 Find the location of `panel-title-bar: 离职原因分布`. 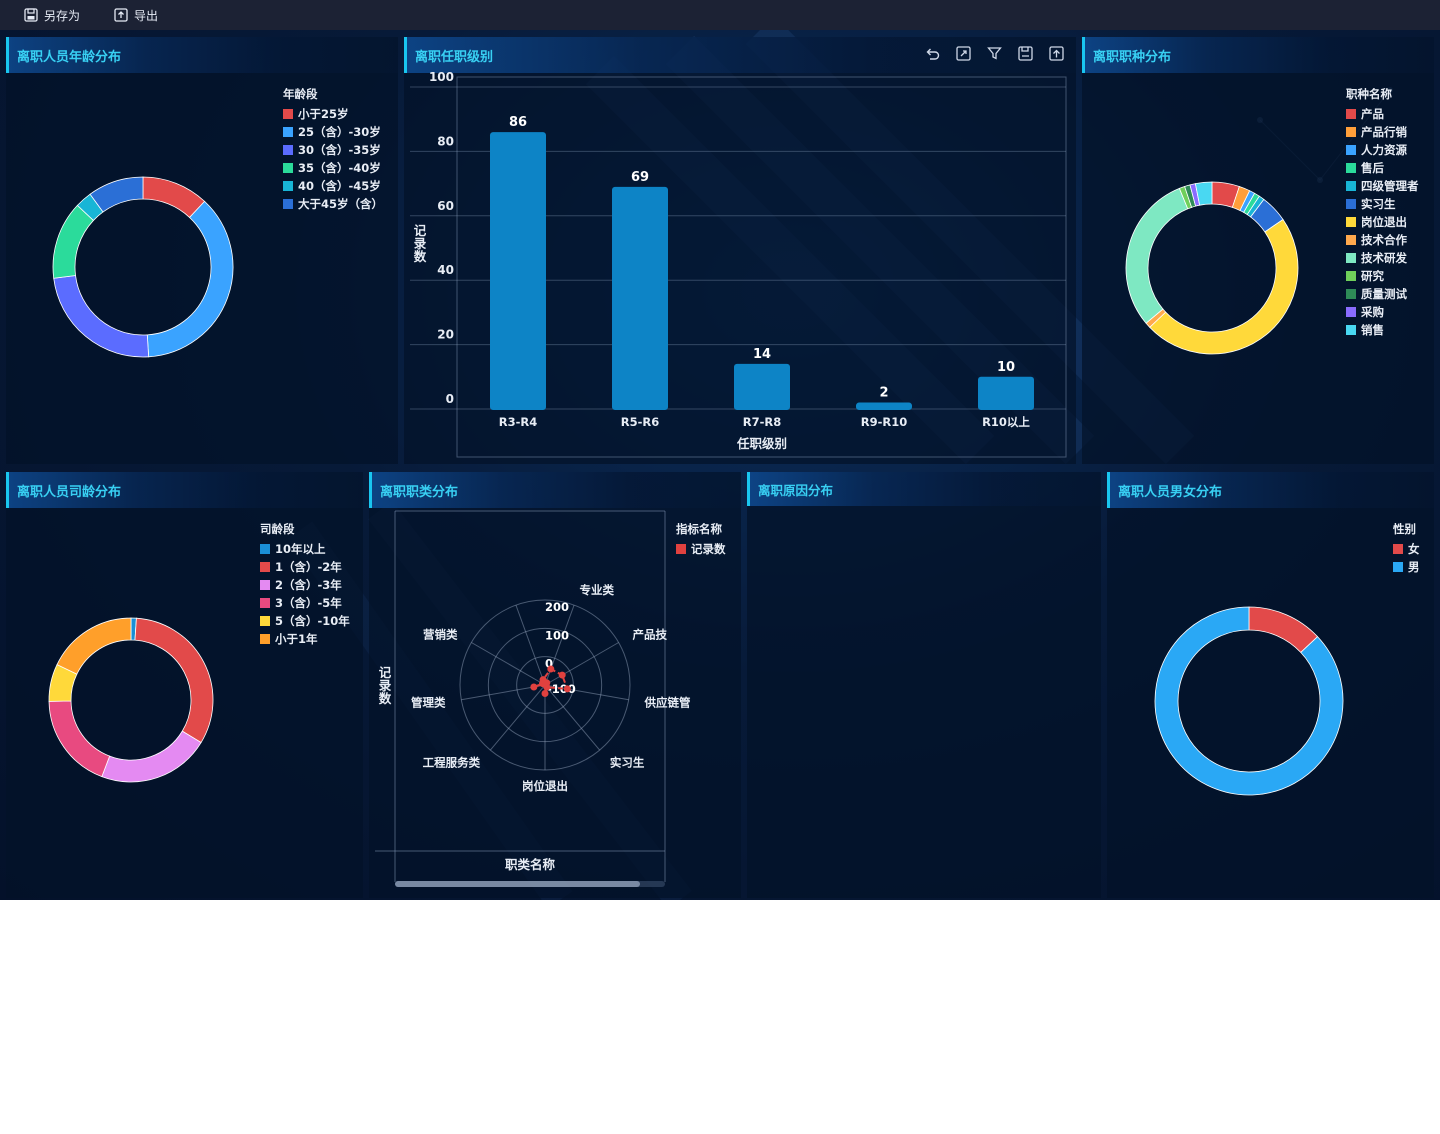

panel-title-bar: 离职原因分布 is located at coordinates (924, 489).